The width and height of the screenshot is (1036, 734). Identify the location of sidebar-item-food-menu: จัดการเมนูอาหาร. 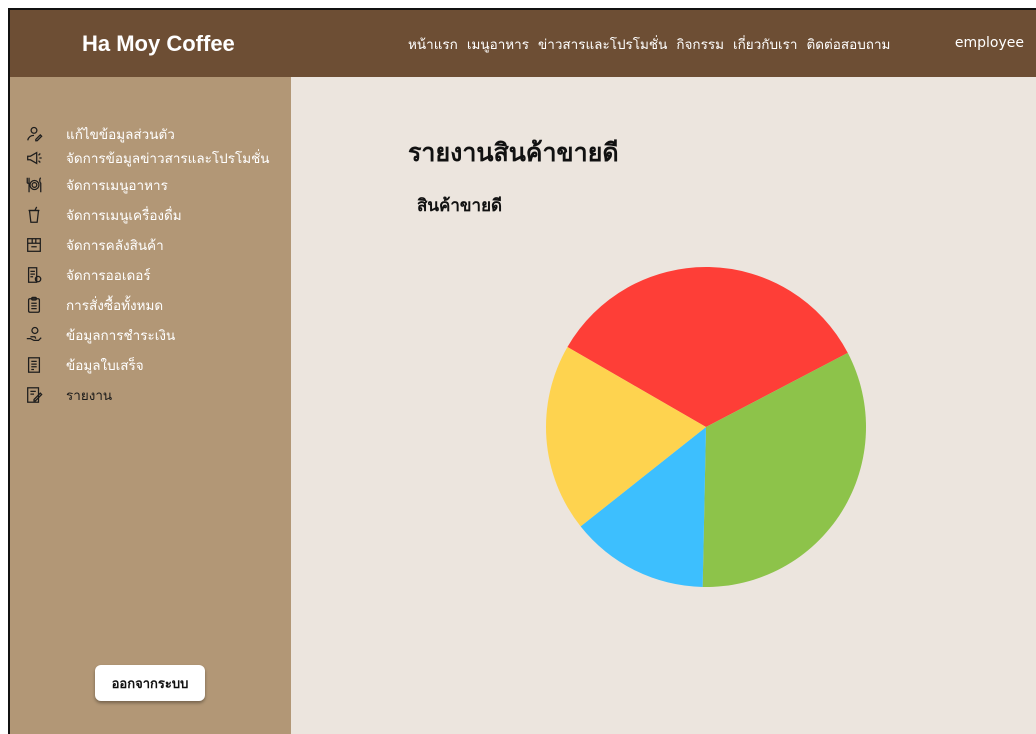
(147, 185).